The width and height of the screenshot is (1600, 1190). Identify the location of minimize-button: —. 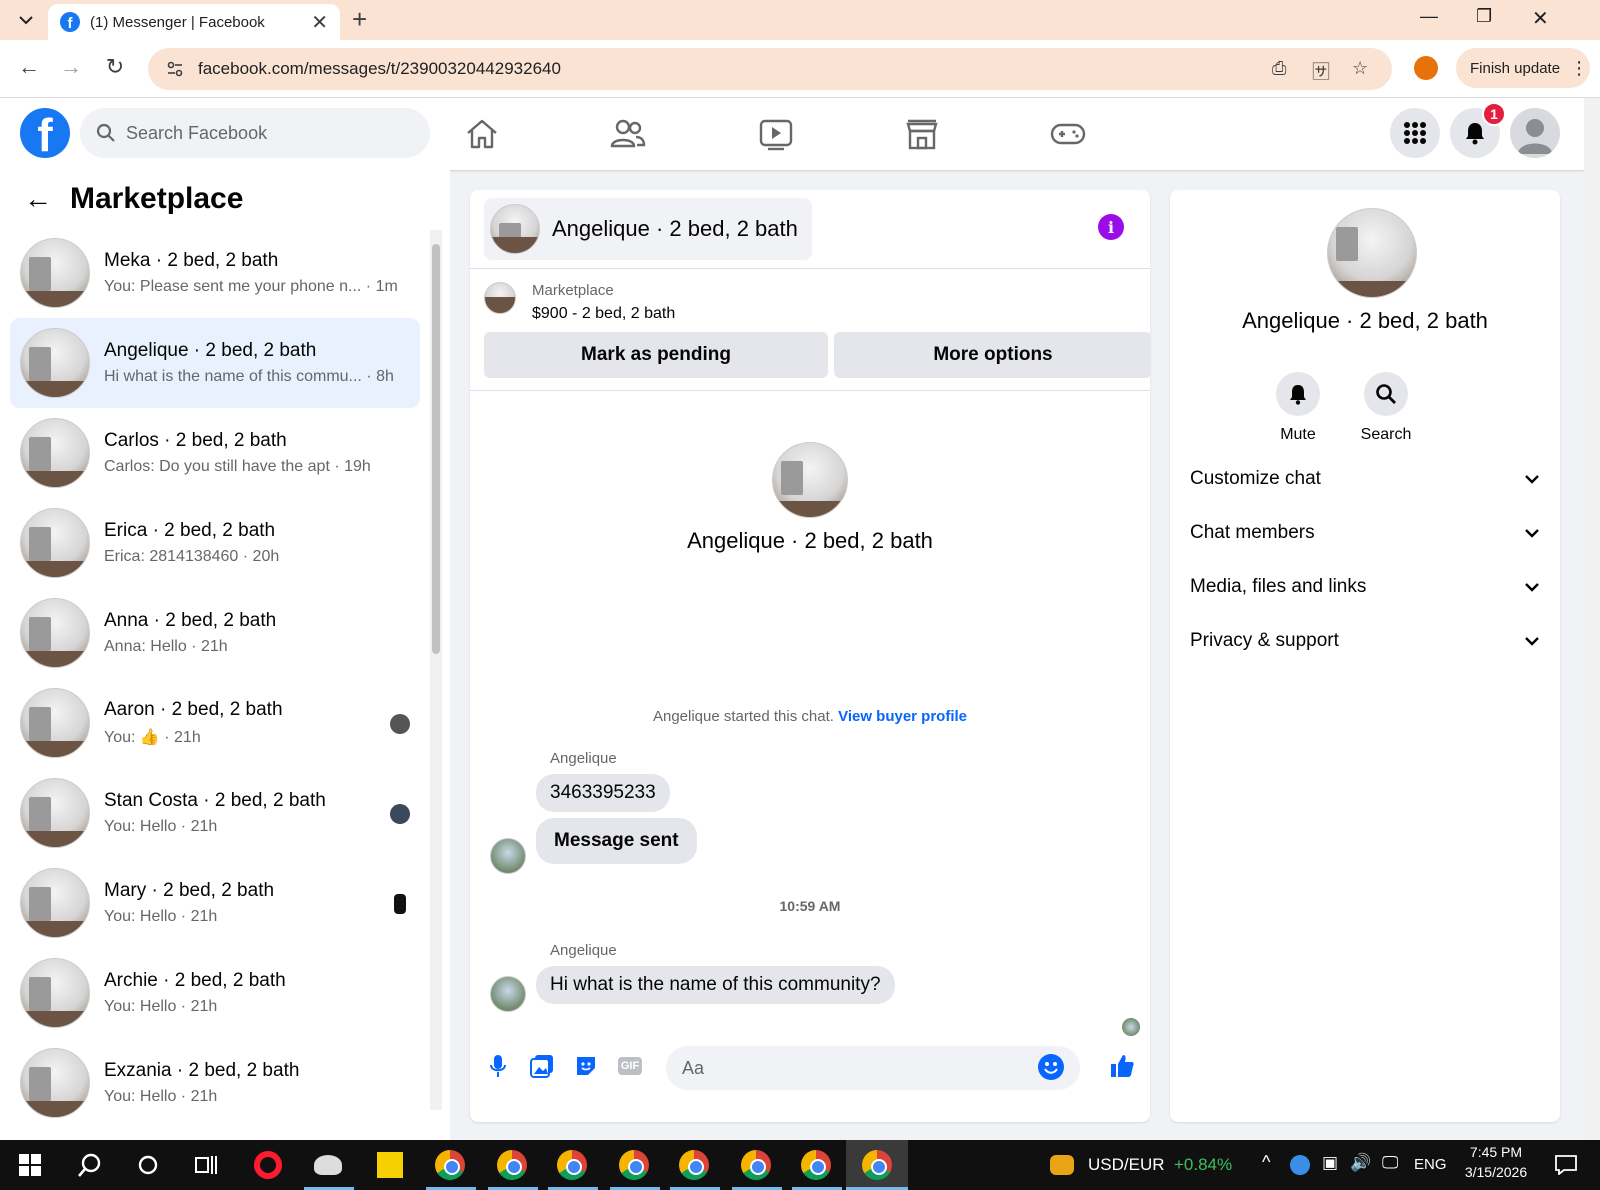
(1429, 16).